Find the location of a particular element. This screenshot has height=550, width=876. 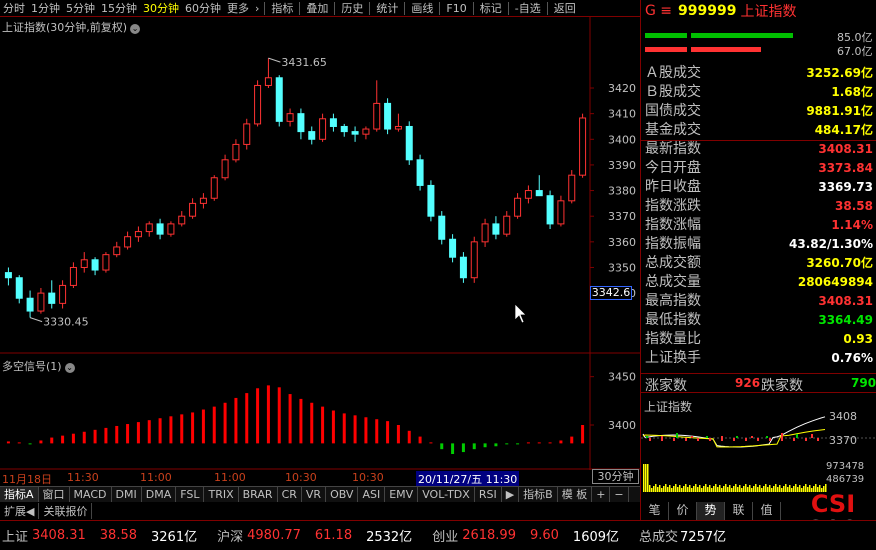

indicator-tab-1: 窗口 is located at coordinates (54, 494).